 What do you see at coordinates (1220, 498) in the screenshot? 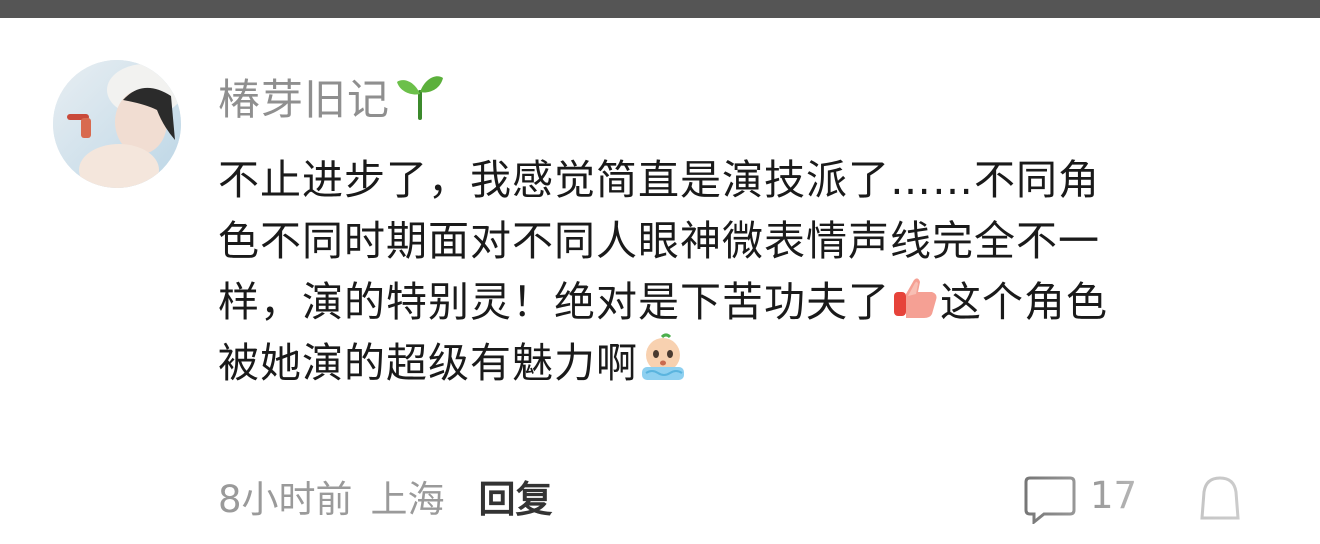
I see `like-icon` at bounding box center [1220, 498].